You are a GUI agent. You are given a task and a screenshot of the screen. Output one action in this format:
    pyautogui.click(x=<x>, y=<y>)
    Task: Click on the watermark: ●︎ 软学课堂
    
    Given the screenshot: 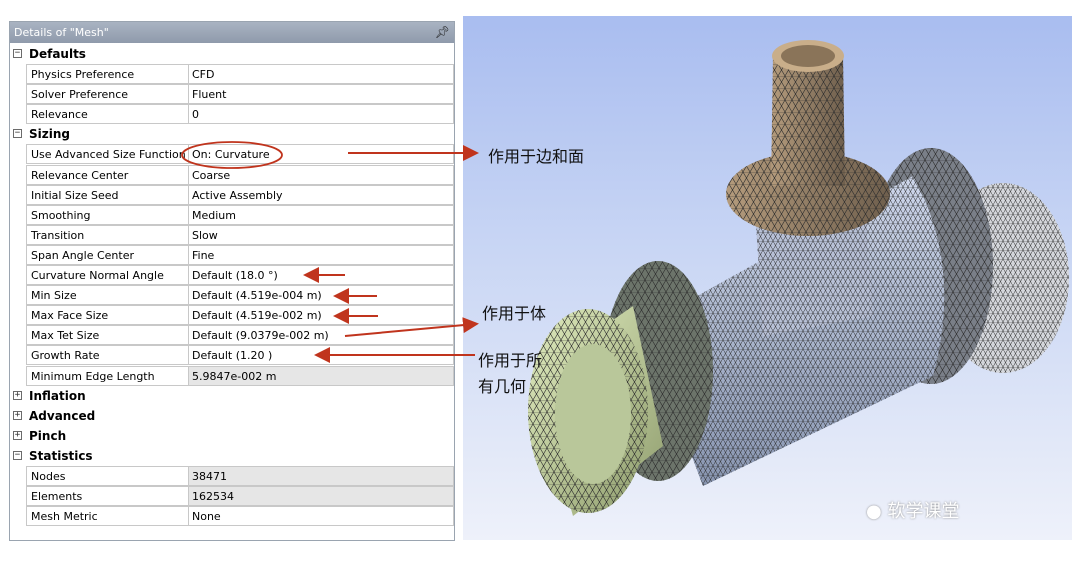 What is the action you would take?
    pyautogui.click(x=912, y=510)
    